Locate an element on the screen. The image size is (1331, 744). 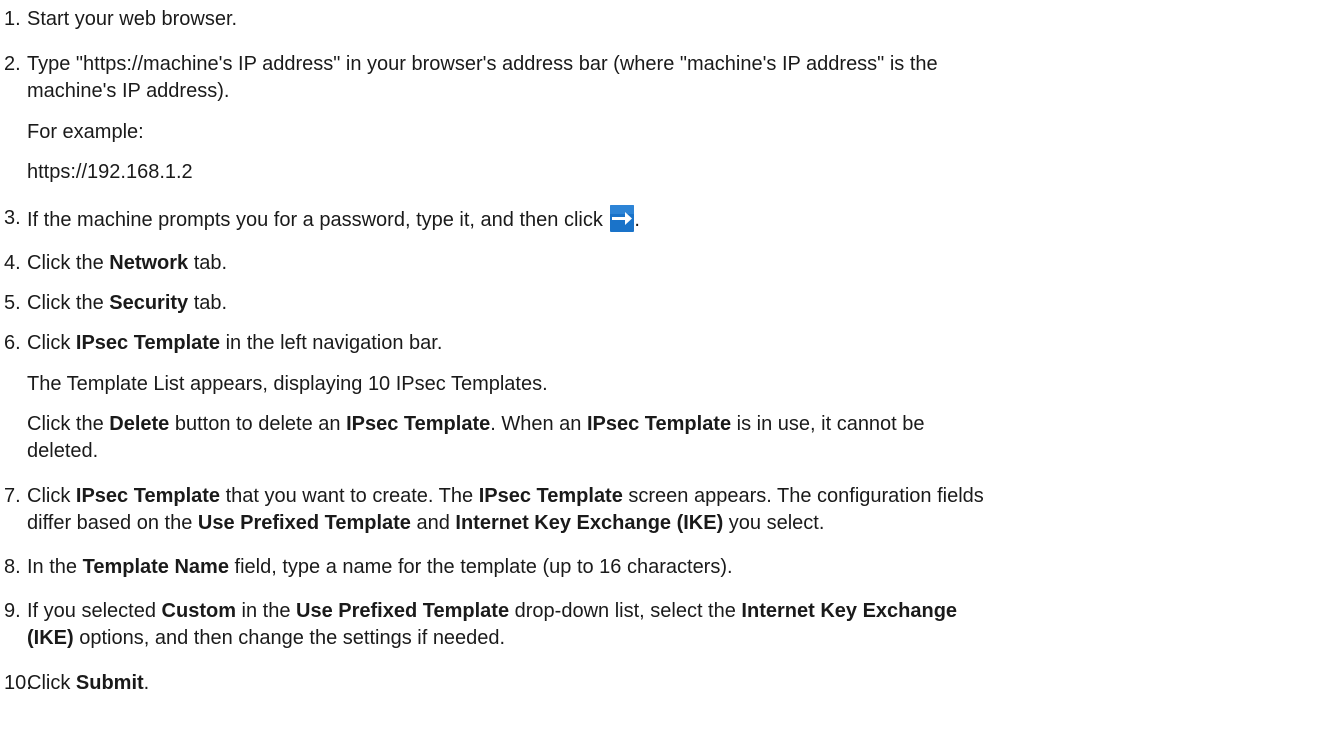
ipsec-template-term: IPsec Template is located at coordinates (148, 343).